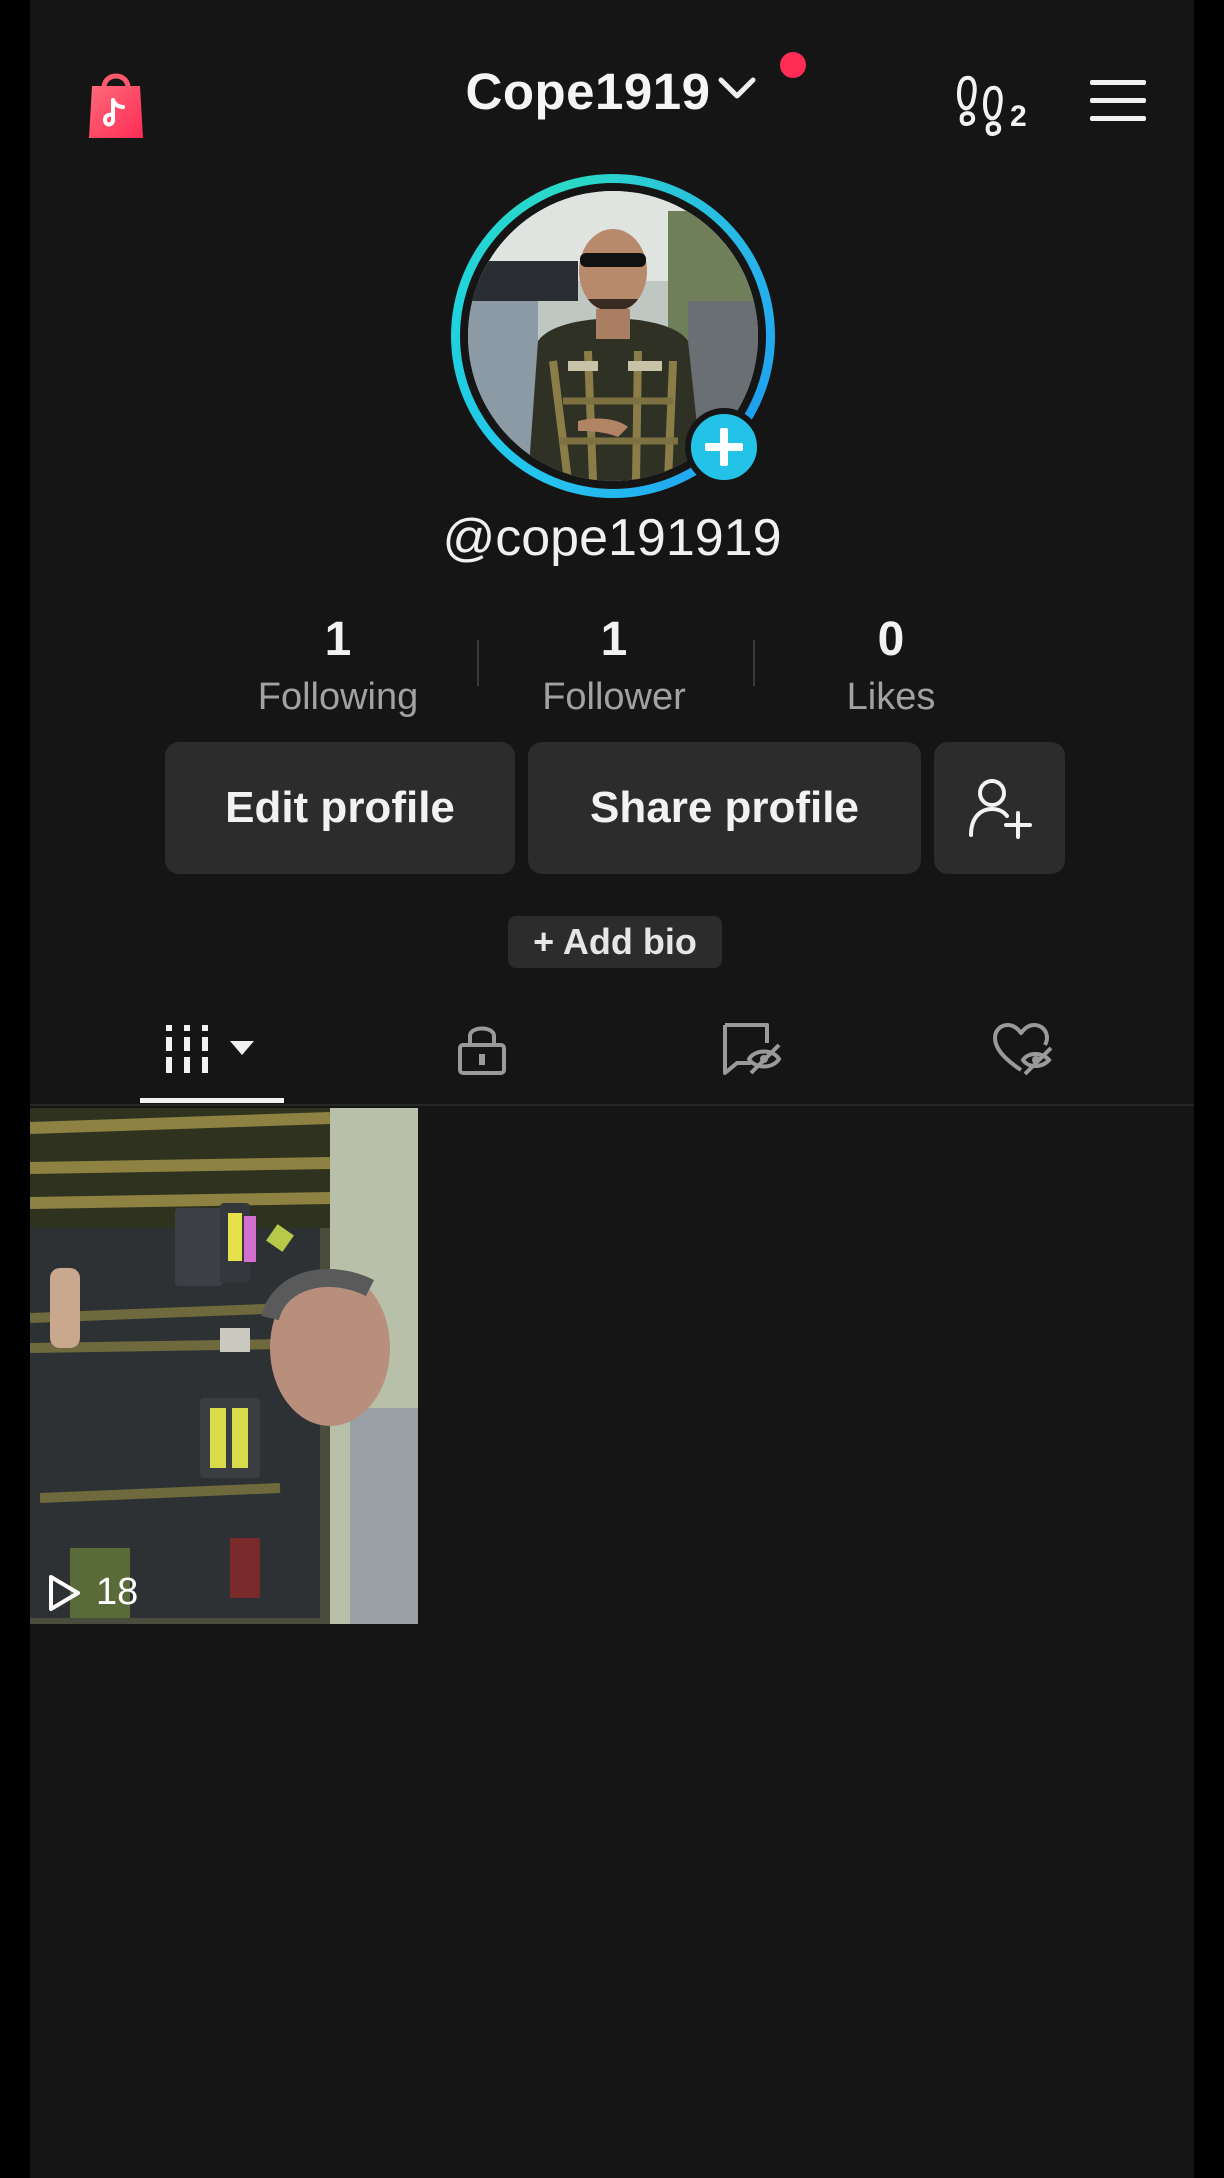  What do you see at coordinates (614, 697) in the screenshot?
I see `stat-label: Follower` at bounding box center [614, 697].